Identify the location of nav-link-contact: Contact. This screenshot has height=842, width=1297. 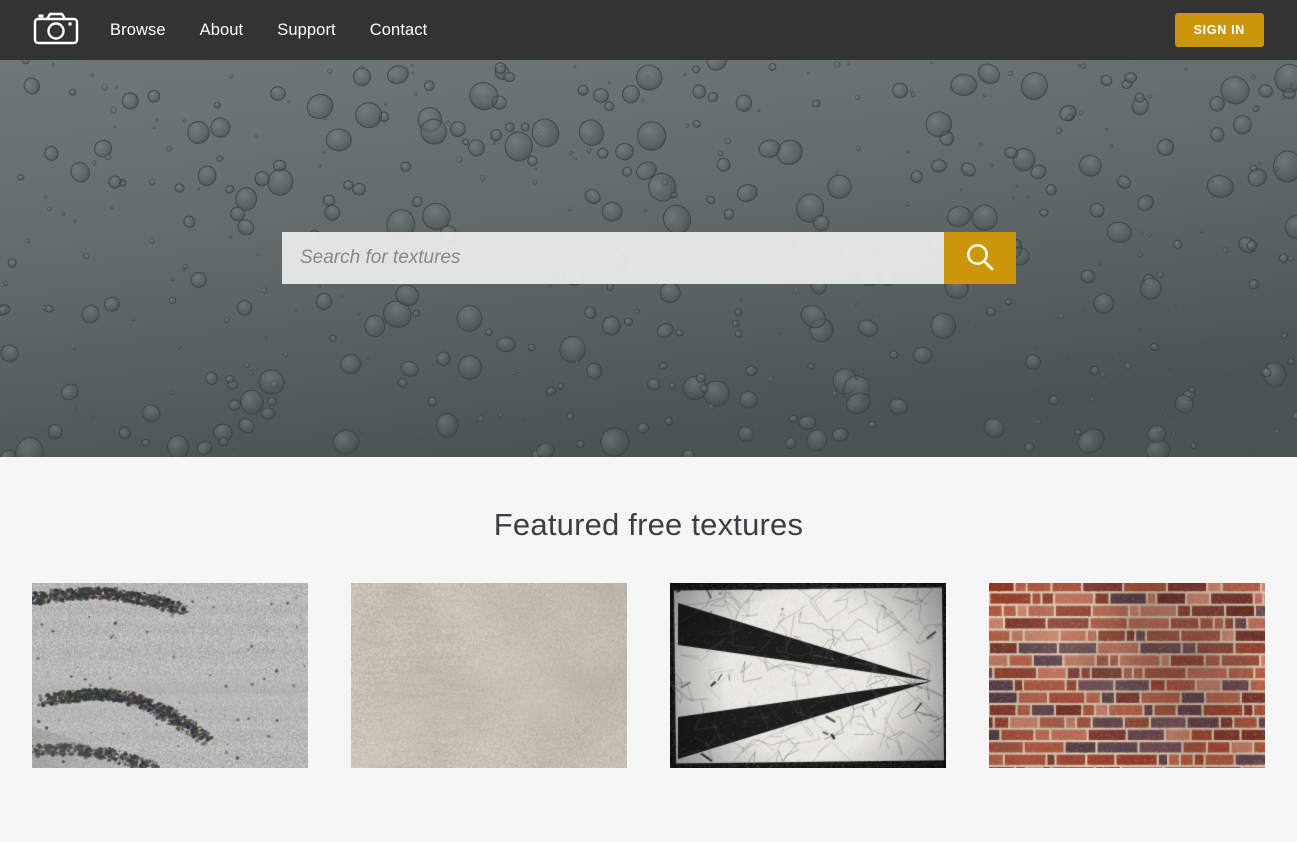
(399, 30).